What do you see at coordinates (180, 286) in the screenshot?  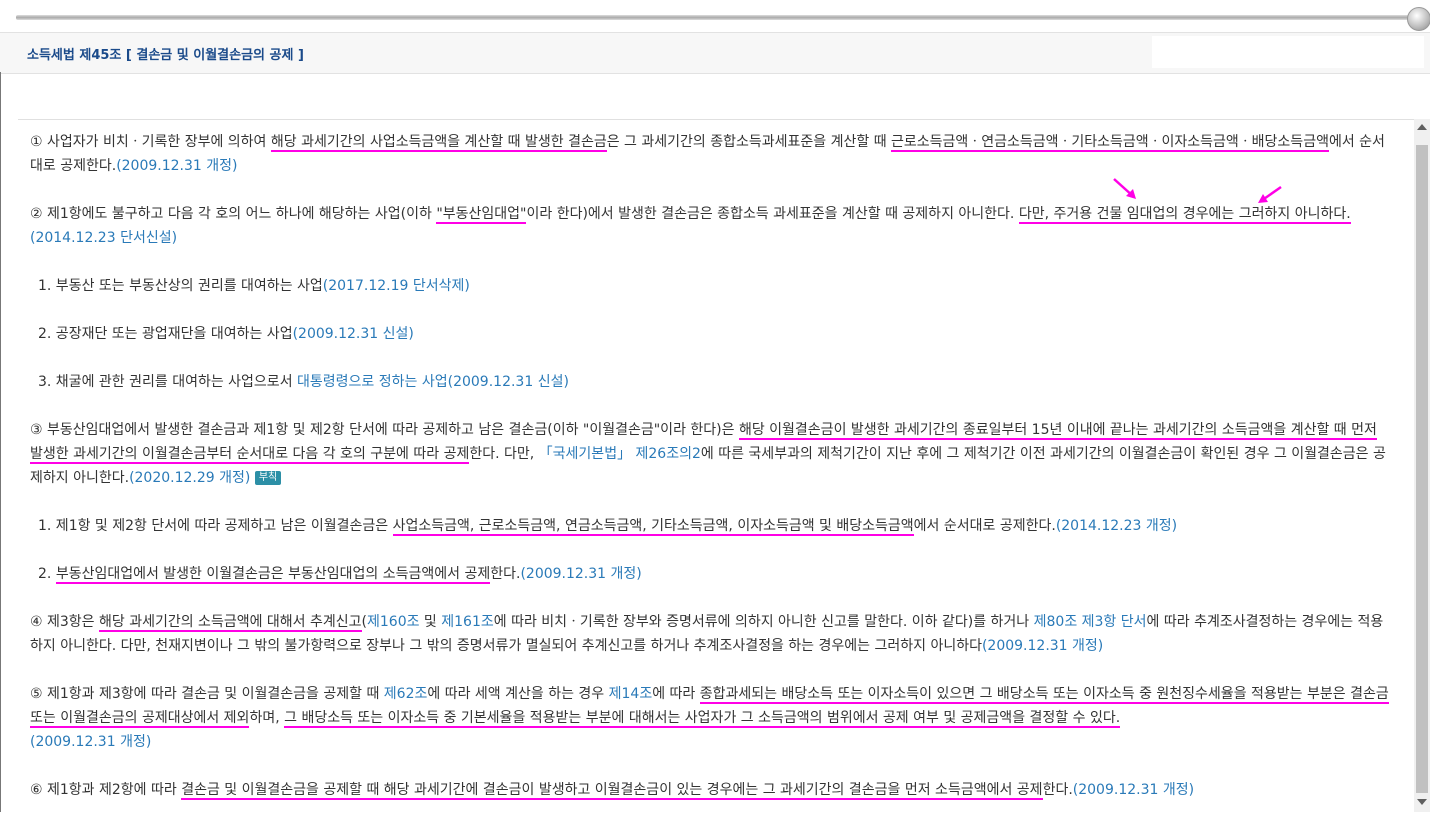 I see `item-text: 1. 부동산 또는 부동산상의 권리를 대여하는 사업` at bounding box center [180, 286].